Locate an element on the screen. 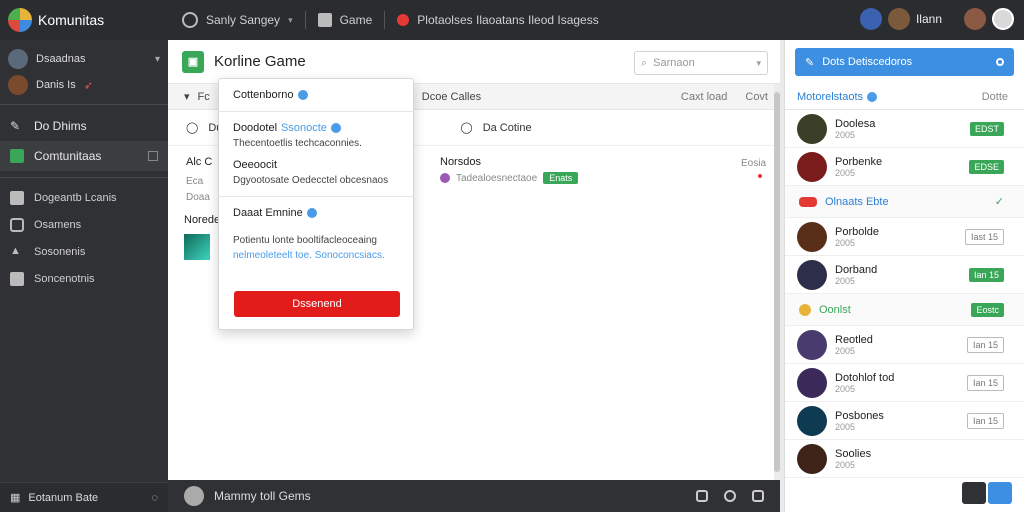 This screenshot has width=1024, height=512. profile-icon is located at coordinates (1003, 19).